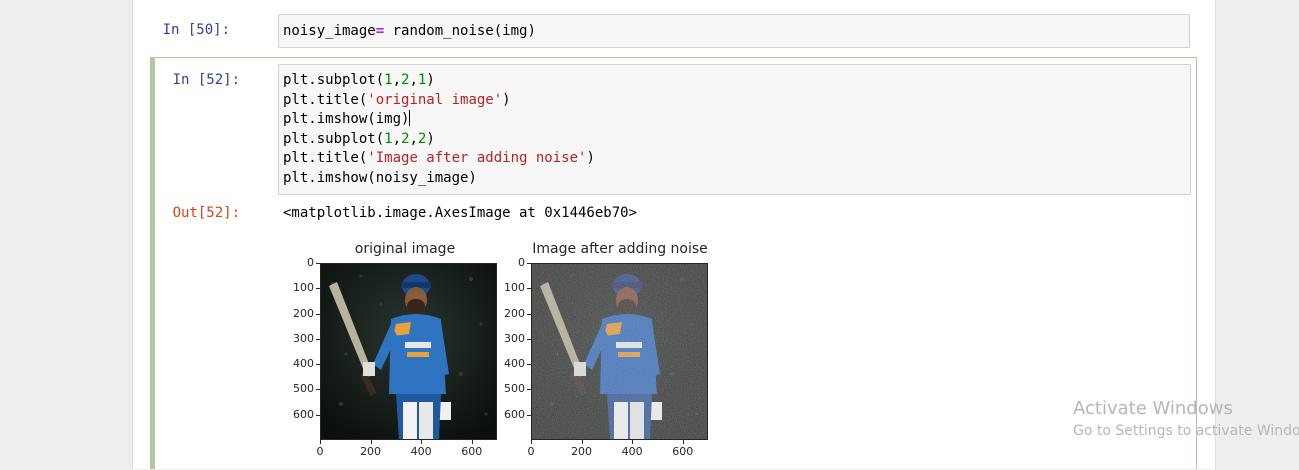 Image resolution: width=1299 pixels, height=470 pixels. I want to click on activate-windows-subtitle: Go to Settings to activate Windows, so click(1186, 431).